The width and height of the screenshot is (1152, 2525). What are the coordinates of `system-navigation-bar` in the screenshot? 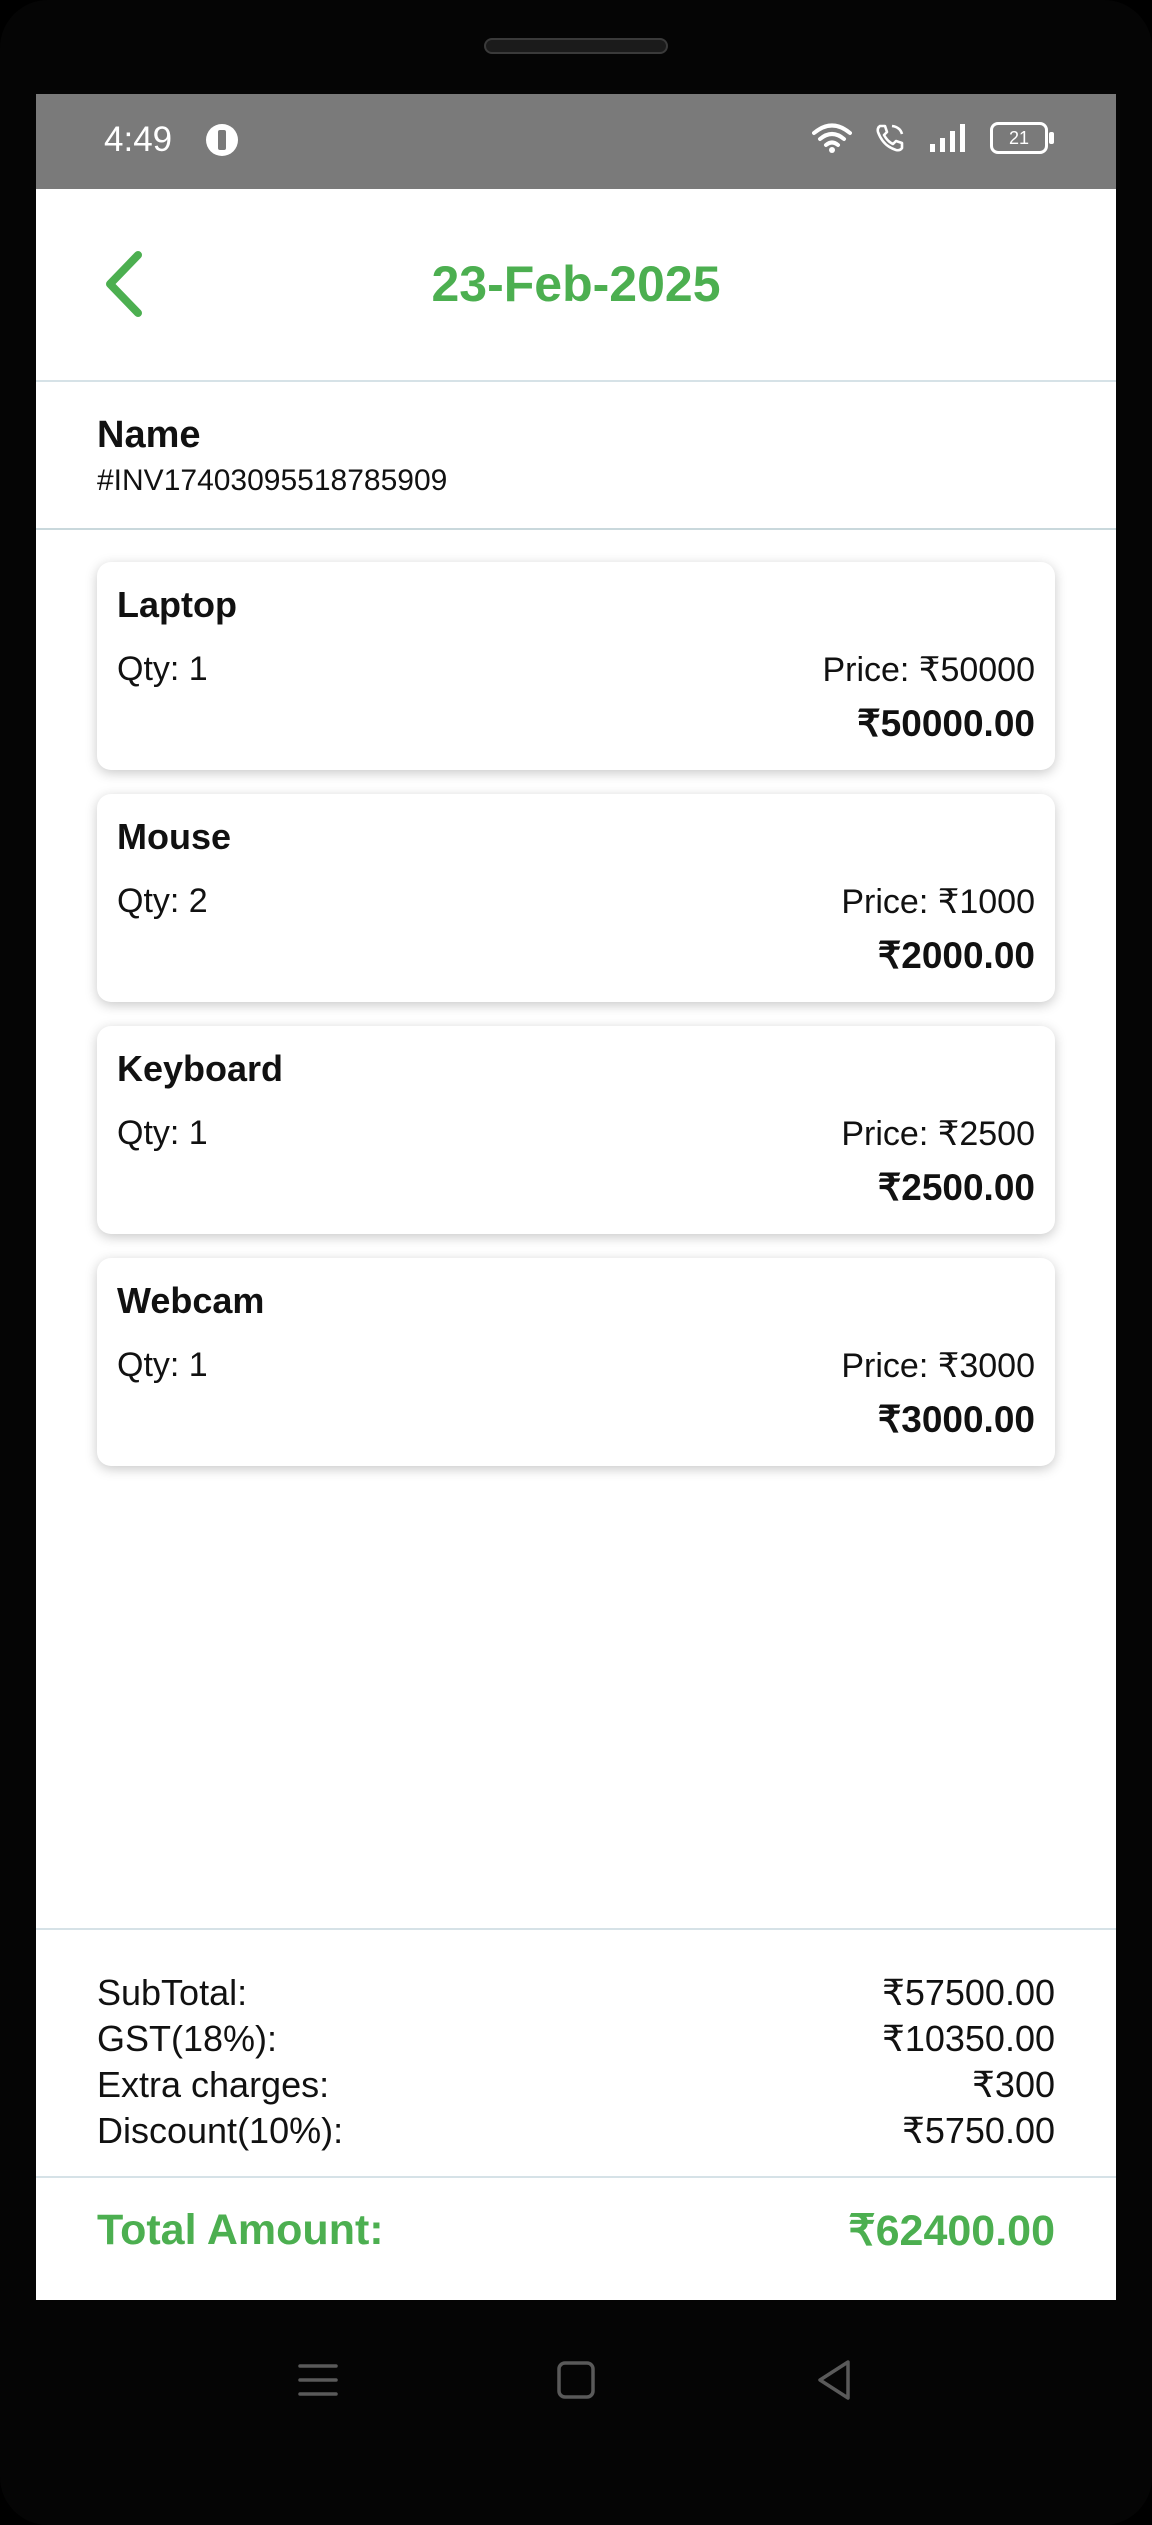 It's located at (576, 2385).